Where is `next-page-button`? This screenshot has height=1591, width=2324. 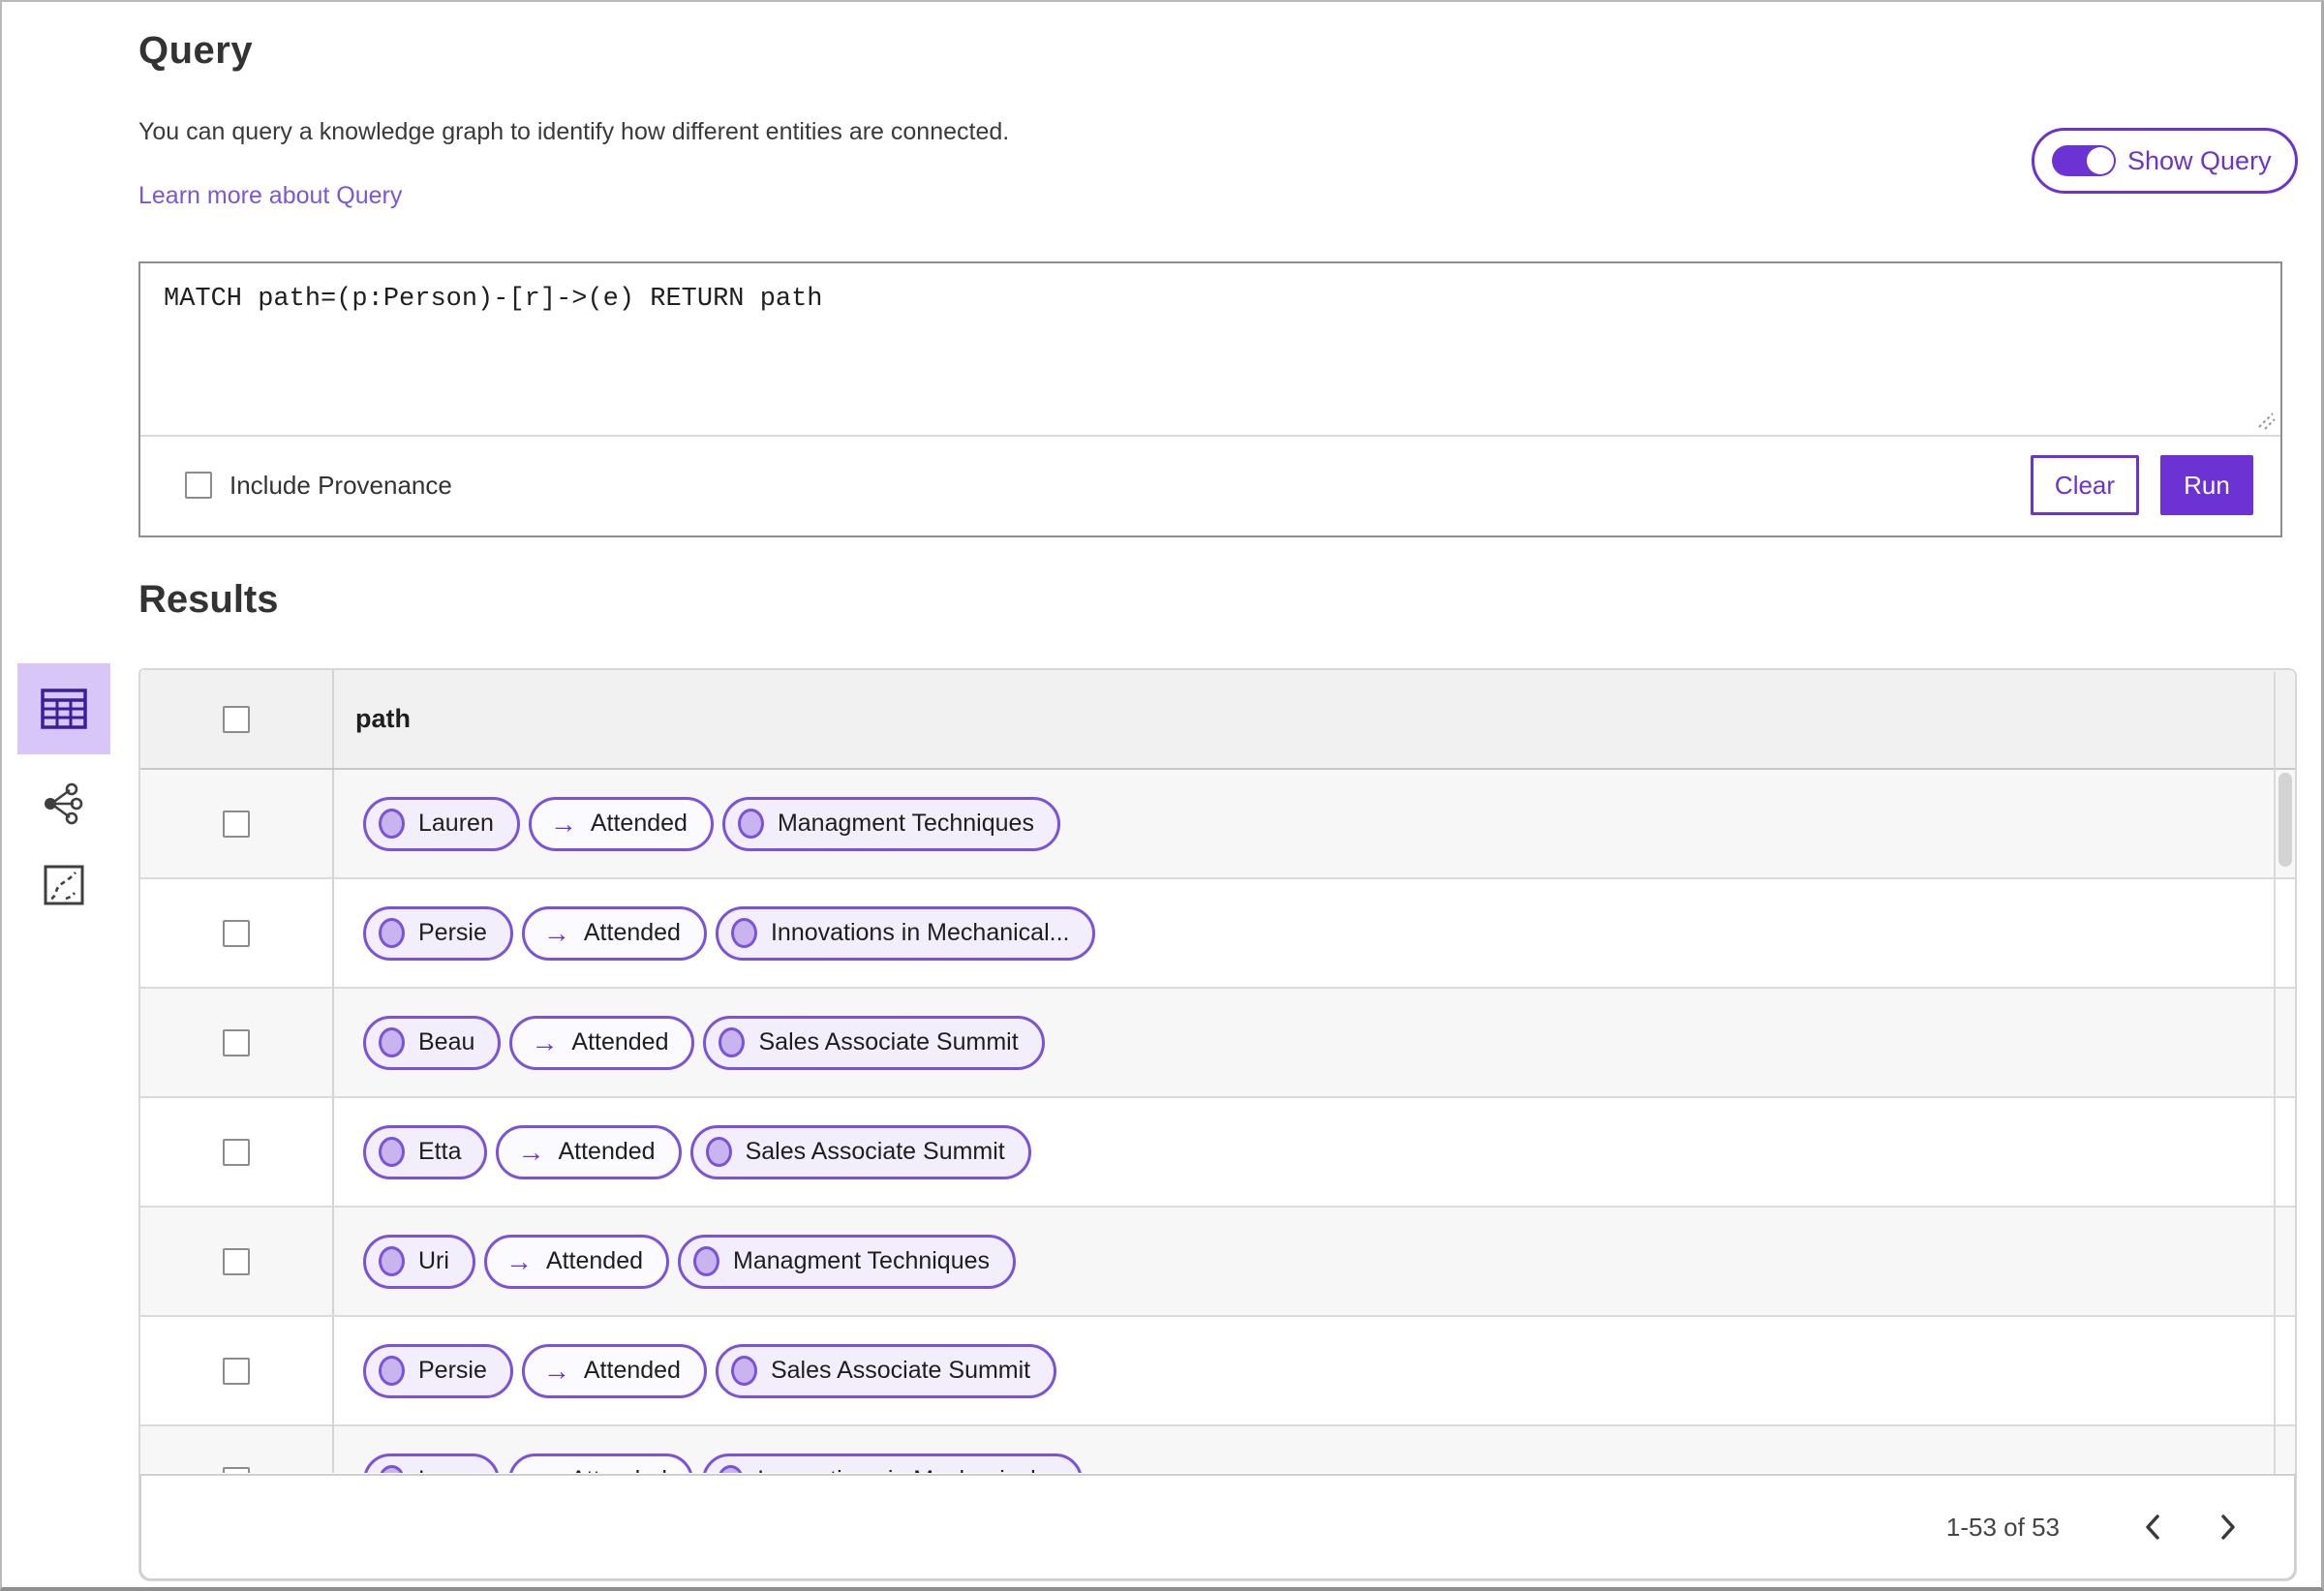 next-page-button is located at coordinates (2228, 1527).